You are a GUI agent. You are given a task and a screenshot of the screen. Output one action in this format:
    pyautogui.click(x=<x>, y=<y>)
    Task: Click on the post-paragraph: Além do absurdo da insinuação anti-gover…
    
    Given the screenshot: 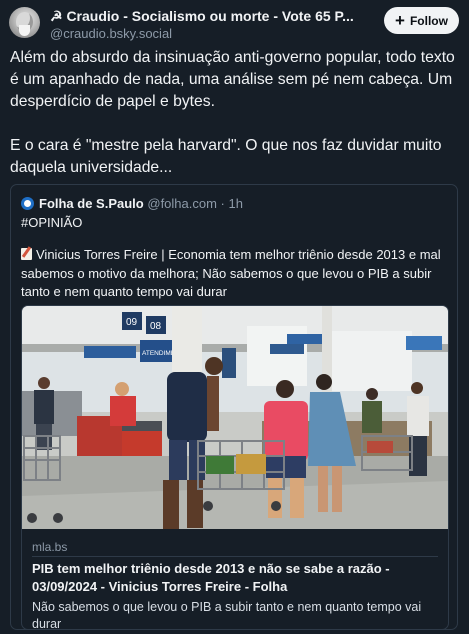 What is the action you would take?
    pyautogui.click(x=232, y=79)
    